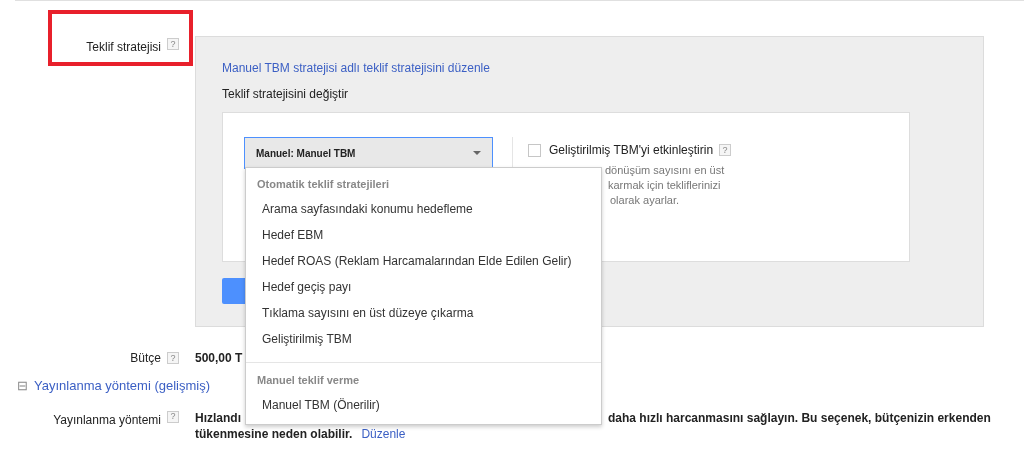  Describe the element at coordinates (219, 358) in the screenshot. I see `budget-value: 500,00 T` at that location.